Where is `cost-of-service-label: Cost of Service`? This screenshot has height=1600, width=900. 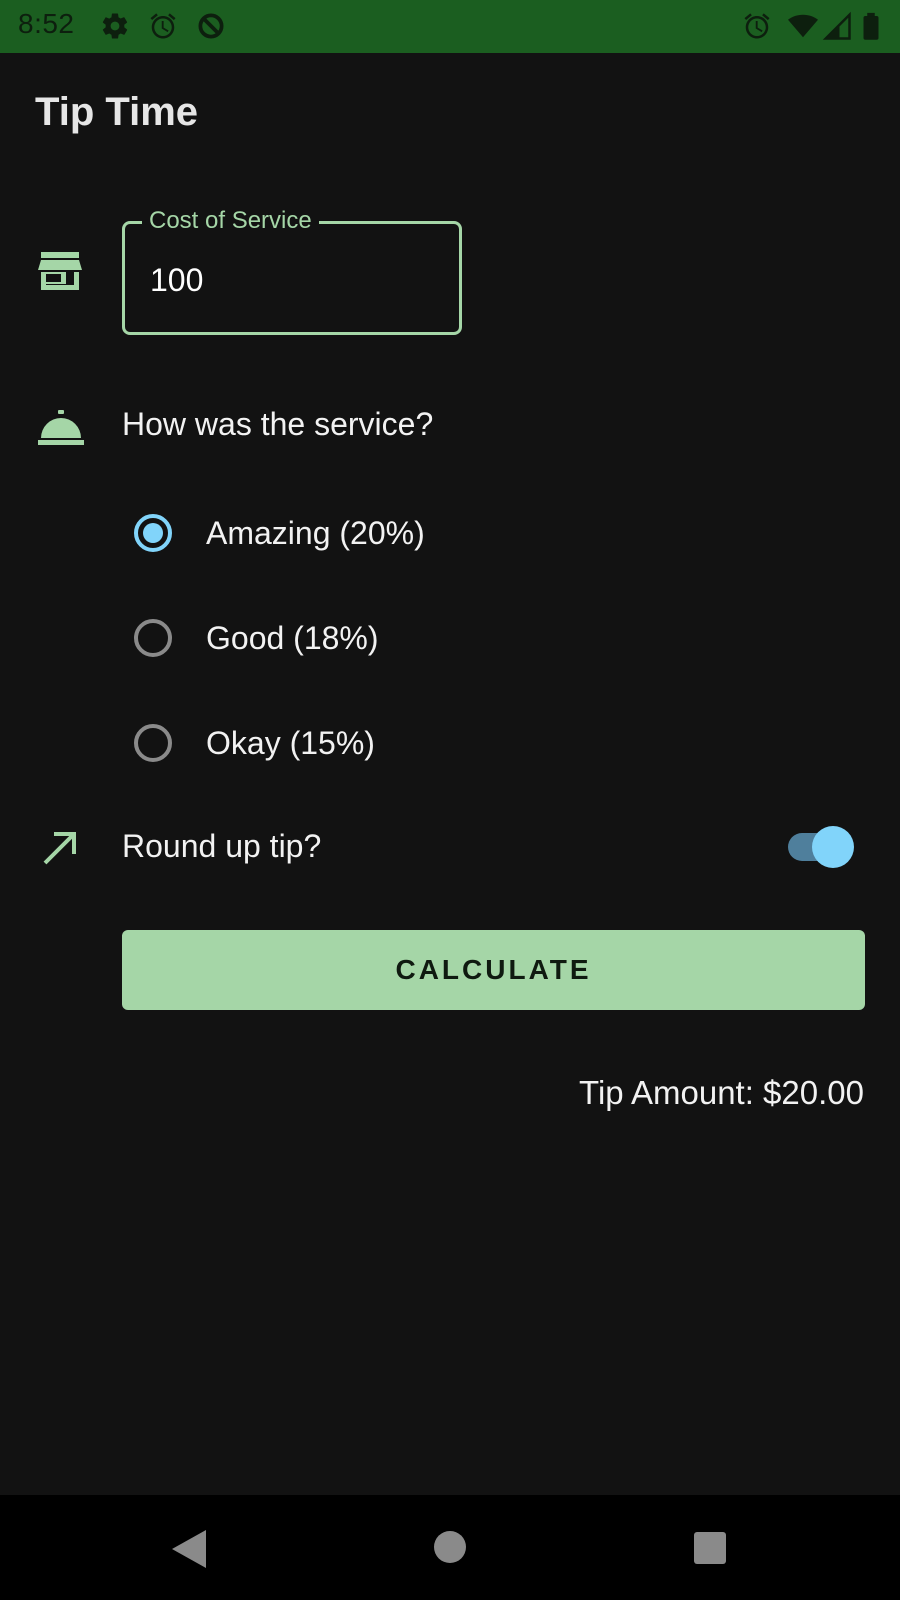 cost-of-service-label: Cost of Service is located at coordinates (230, 221).